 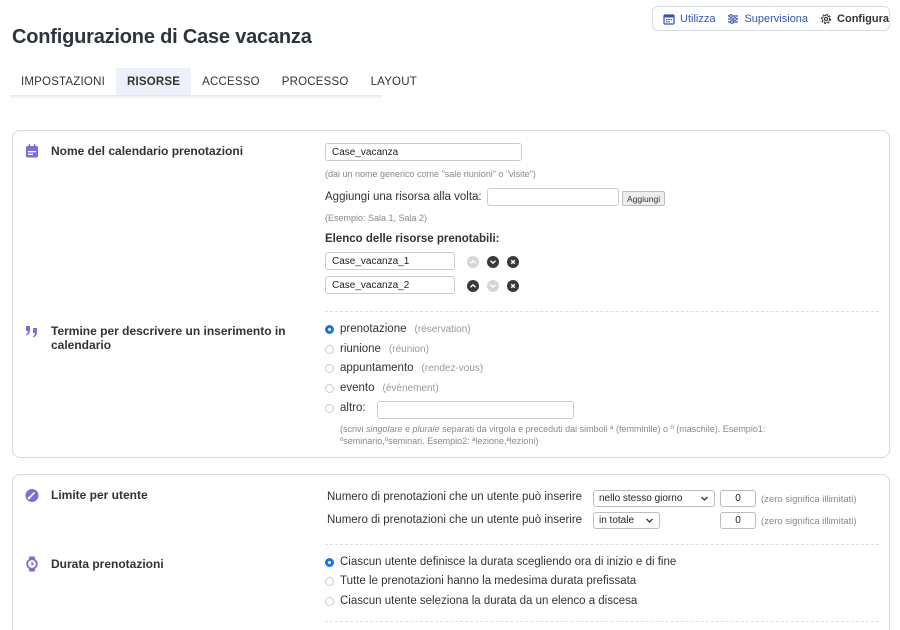 What do you see at coordinates (353, 408) in the screenshot?
I see `term-option-label: altro:` at bounding box center [353, 408].